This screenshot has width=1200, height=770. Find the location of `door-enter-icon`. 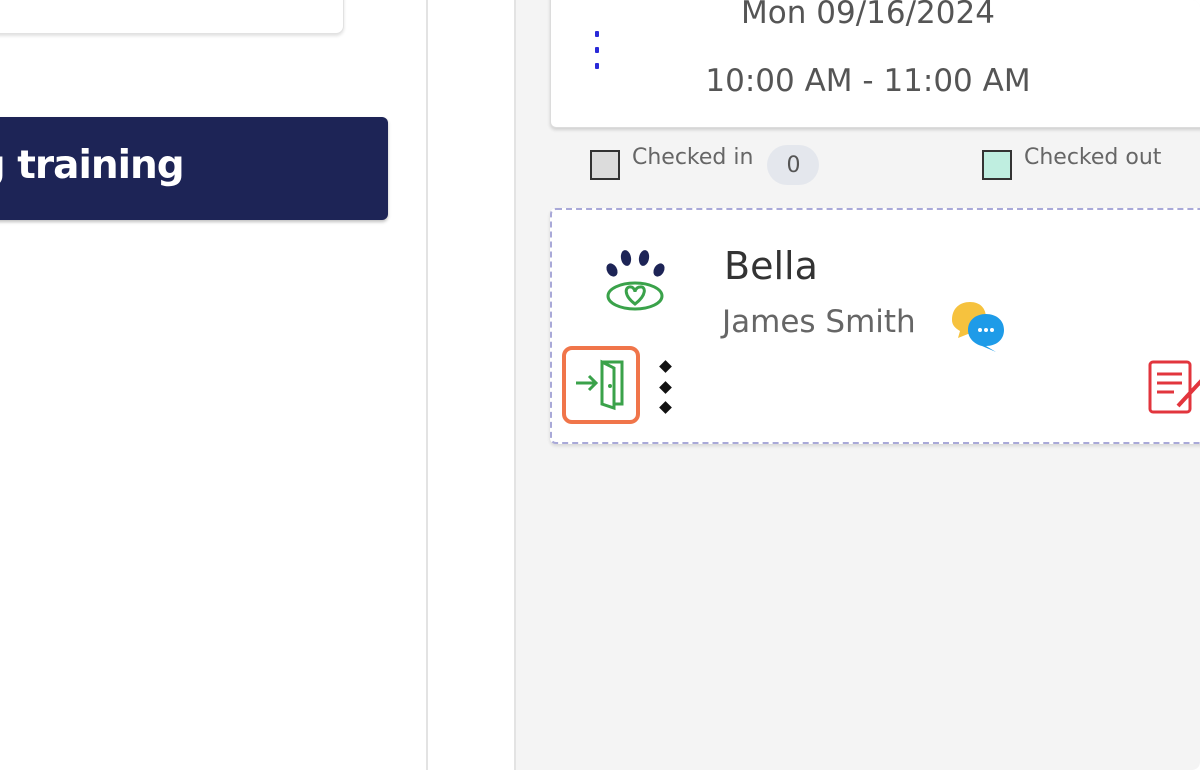

door-enter-icon is located at coordinates (601, 385).